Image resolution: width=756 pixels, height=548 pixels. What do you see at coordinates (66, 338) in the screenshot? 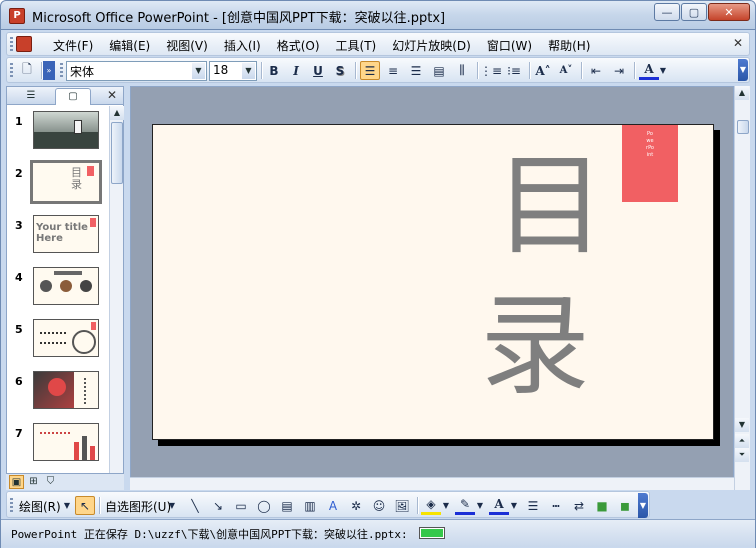
I see `thumbnail-icons` at bounding box center [66, 338].